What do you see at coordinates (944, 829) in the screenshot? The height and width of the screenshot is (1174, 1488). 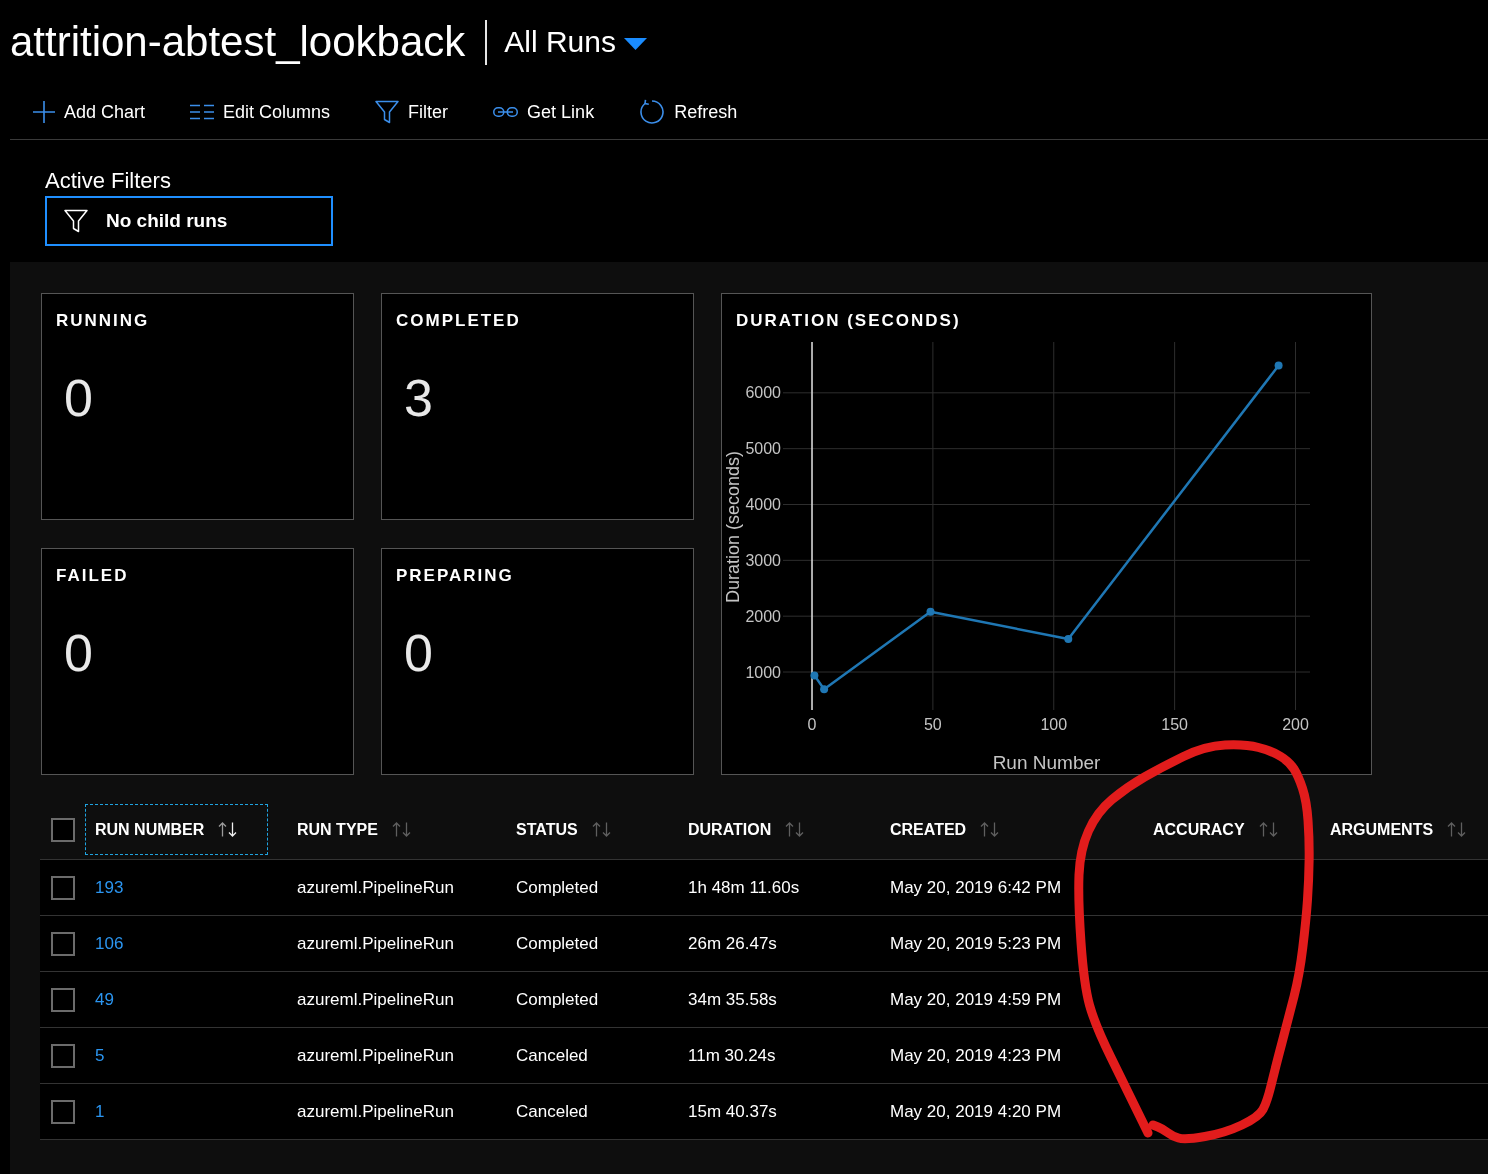 I see `column-header: CREATED` at bounding box center [944, 829].